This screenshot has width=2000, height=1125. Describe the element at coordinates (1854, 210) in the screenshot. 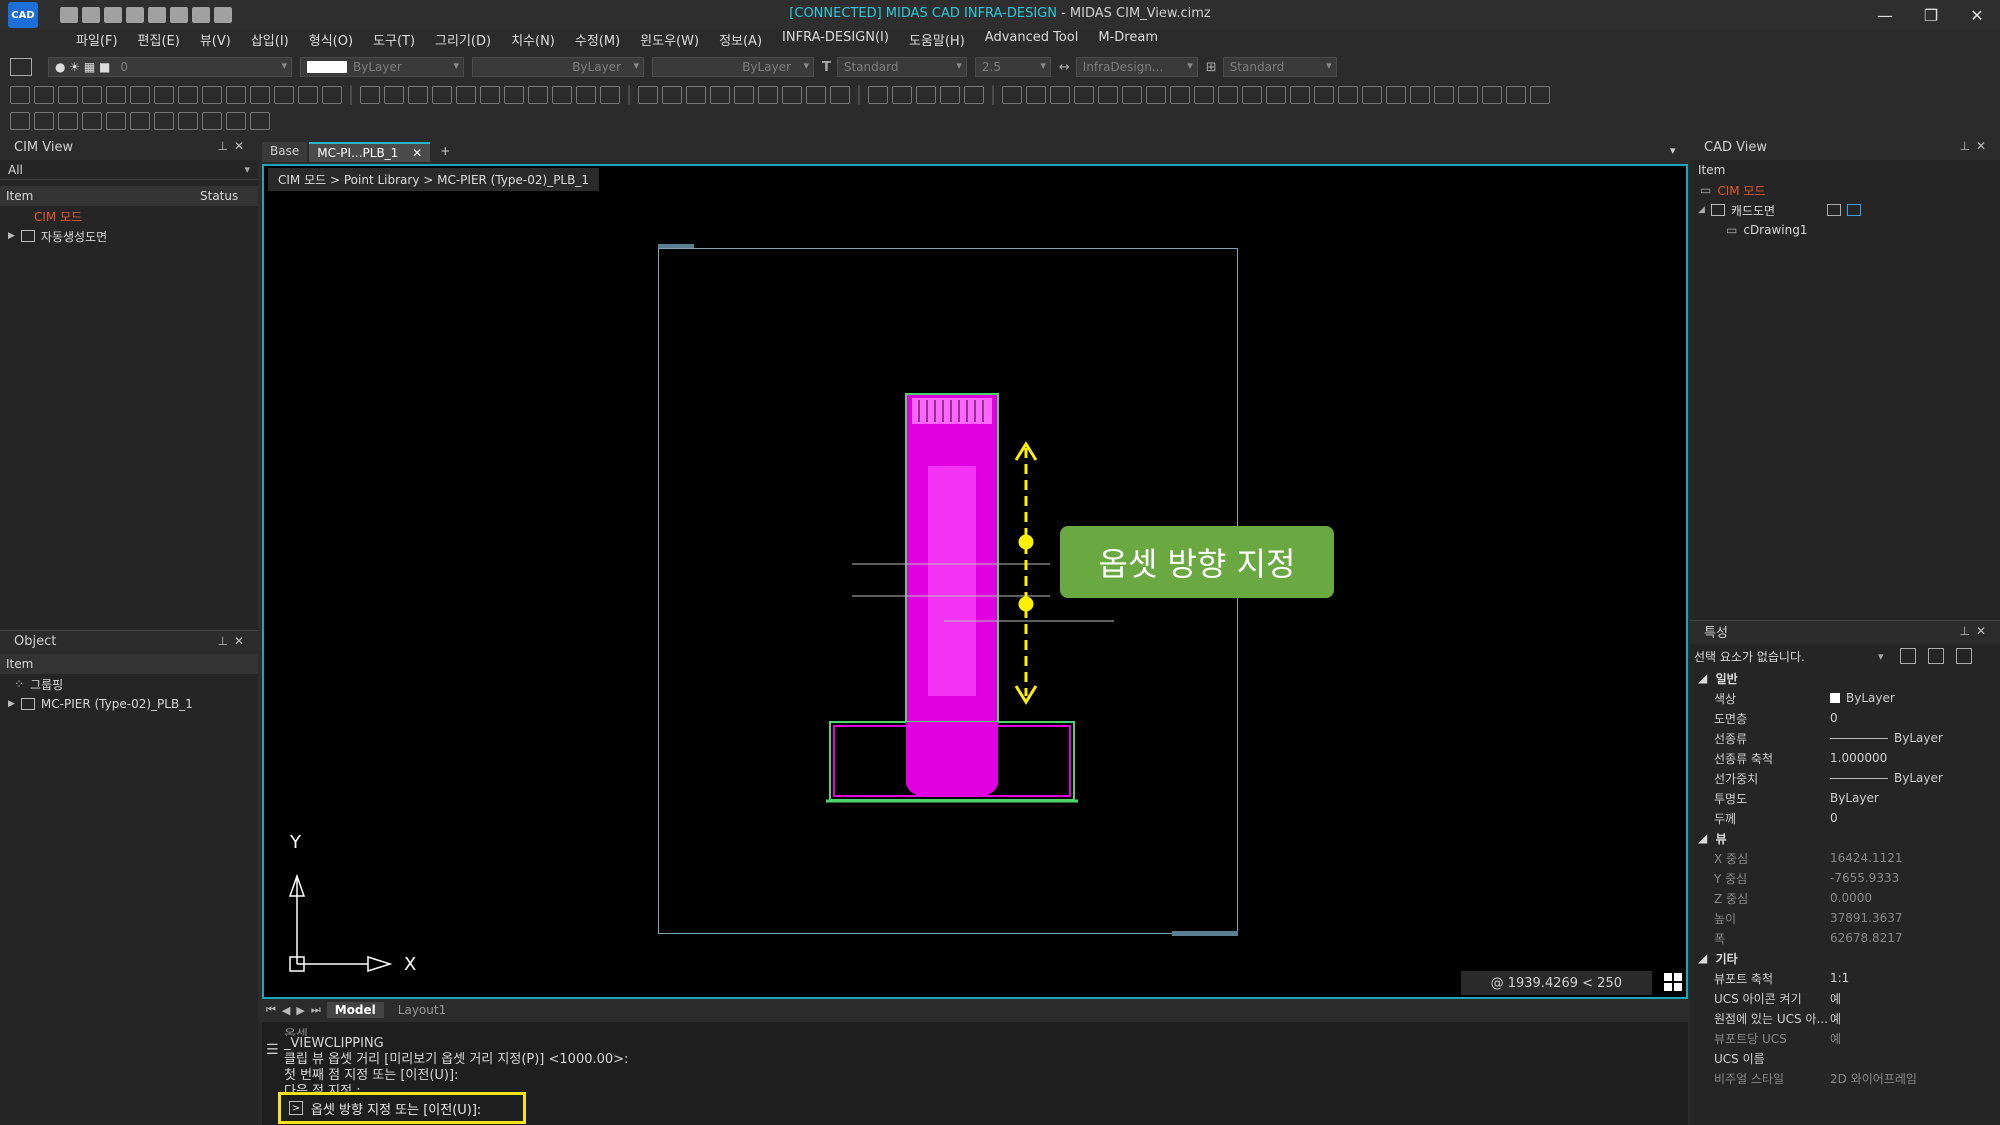

I see `model-view-icon` at that location.